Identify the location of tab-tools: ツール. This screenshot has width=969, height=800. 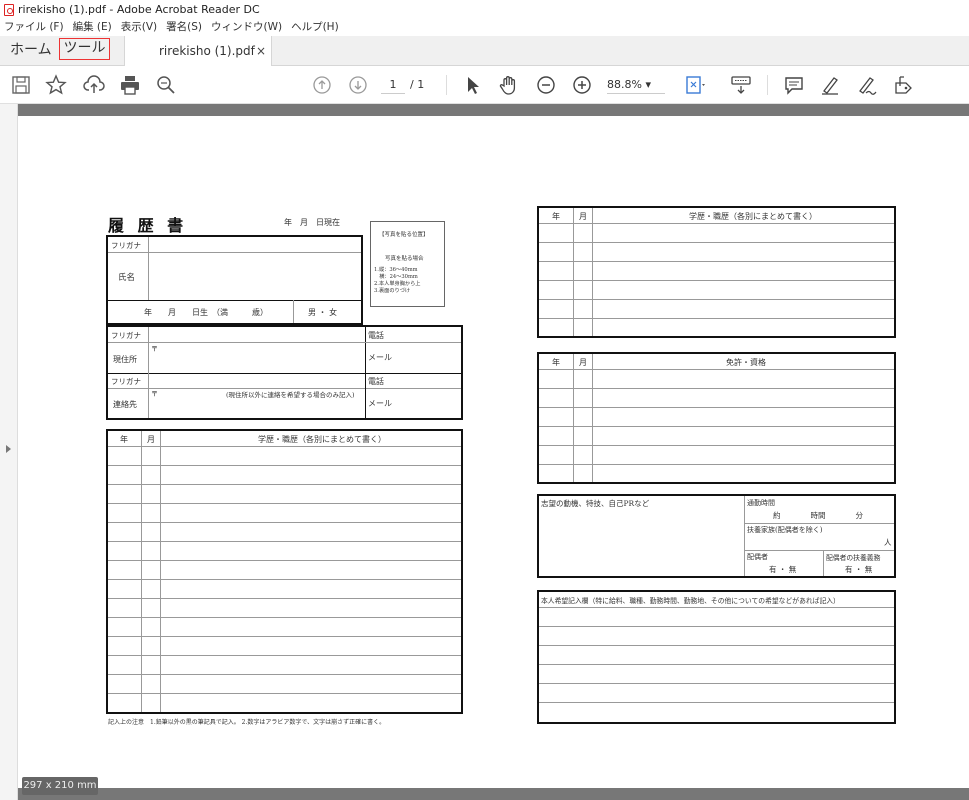
(84, 49).